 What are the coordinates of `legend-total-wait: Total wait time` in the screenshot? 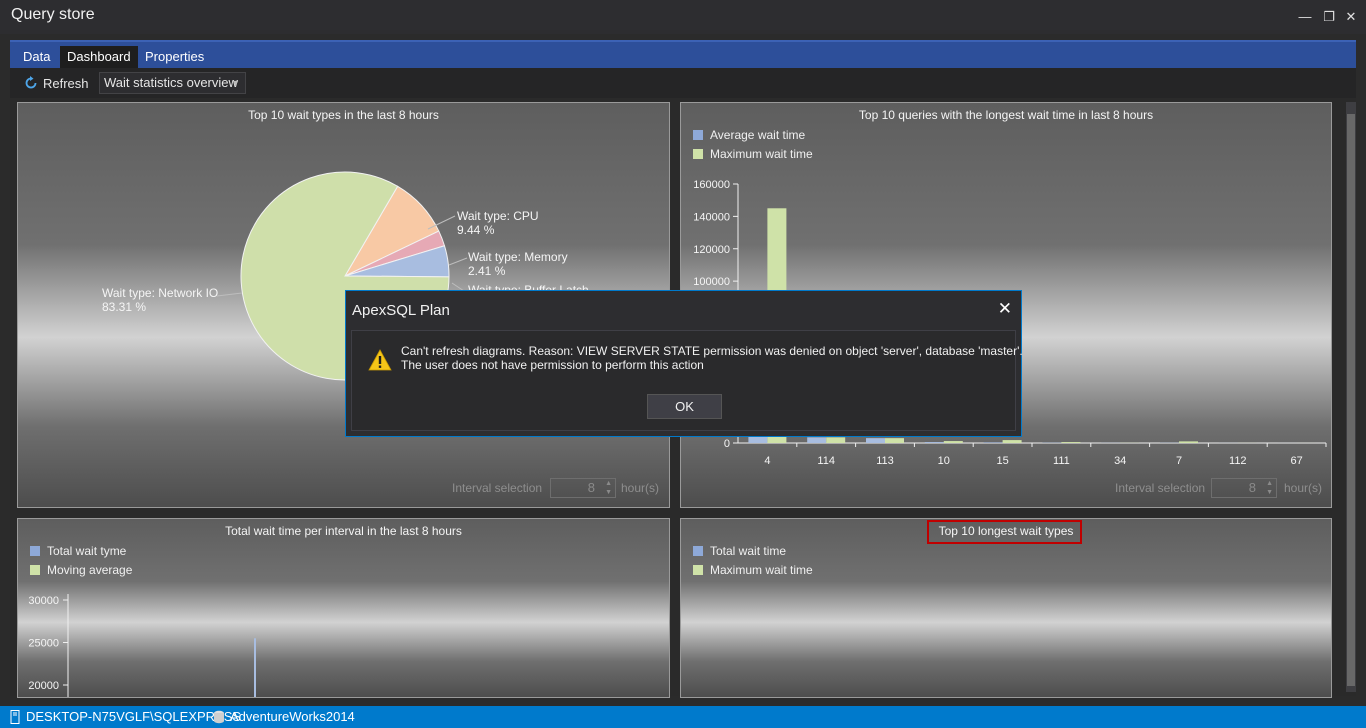 It's located at (739, 551).